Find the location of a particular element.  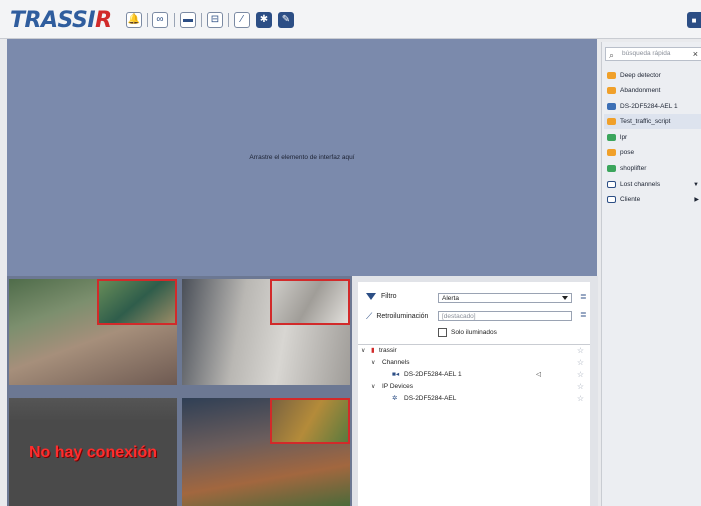

tree-root-label: trassir is located at coordinates (388, 350).